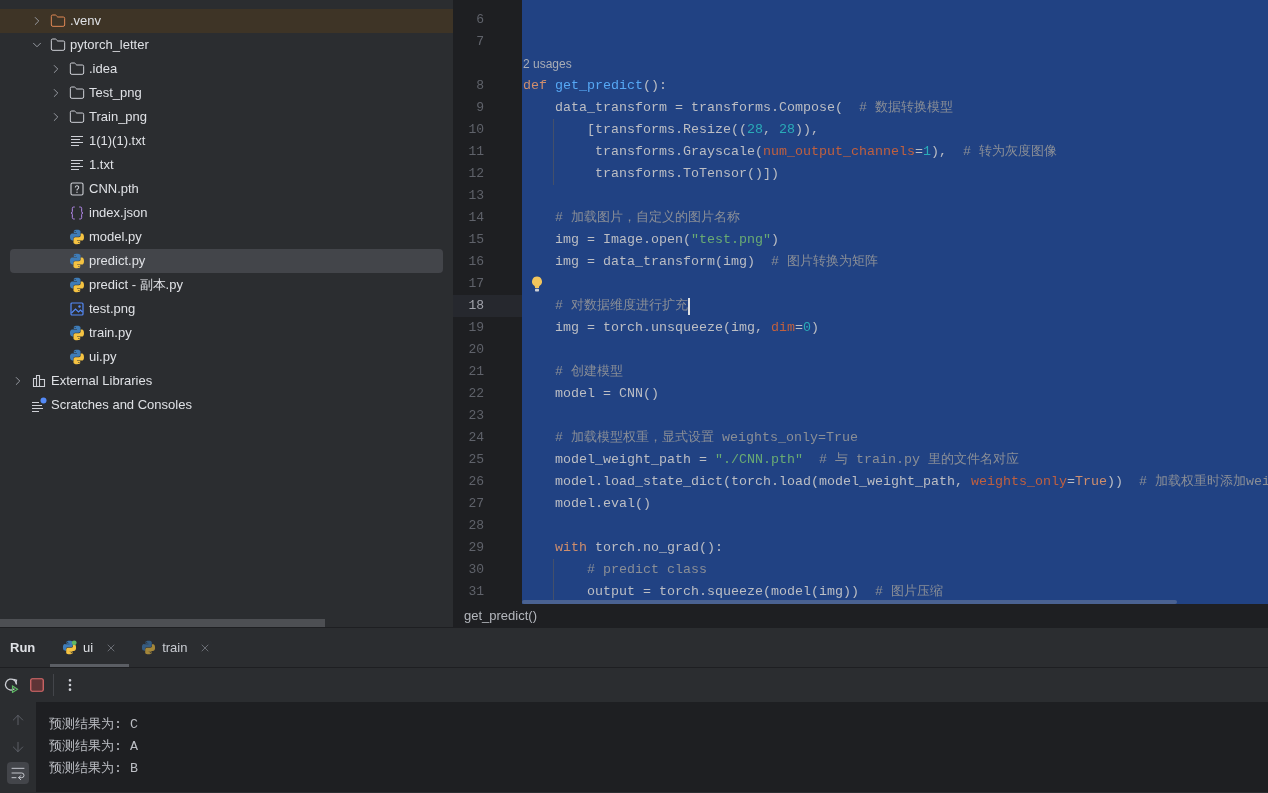  What do you see at coordinates (39, 381) in the screenshot?
I see `bar-chart-icon` at bounding box center [39, 381].